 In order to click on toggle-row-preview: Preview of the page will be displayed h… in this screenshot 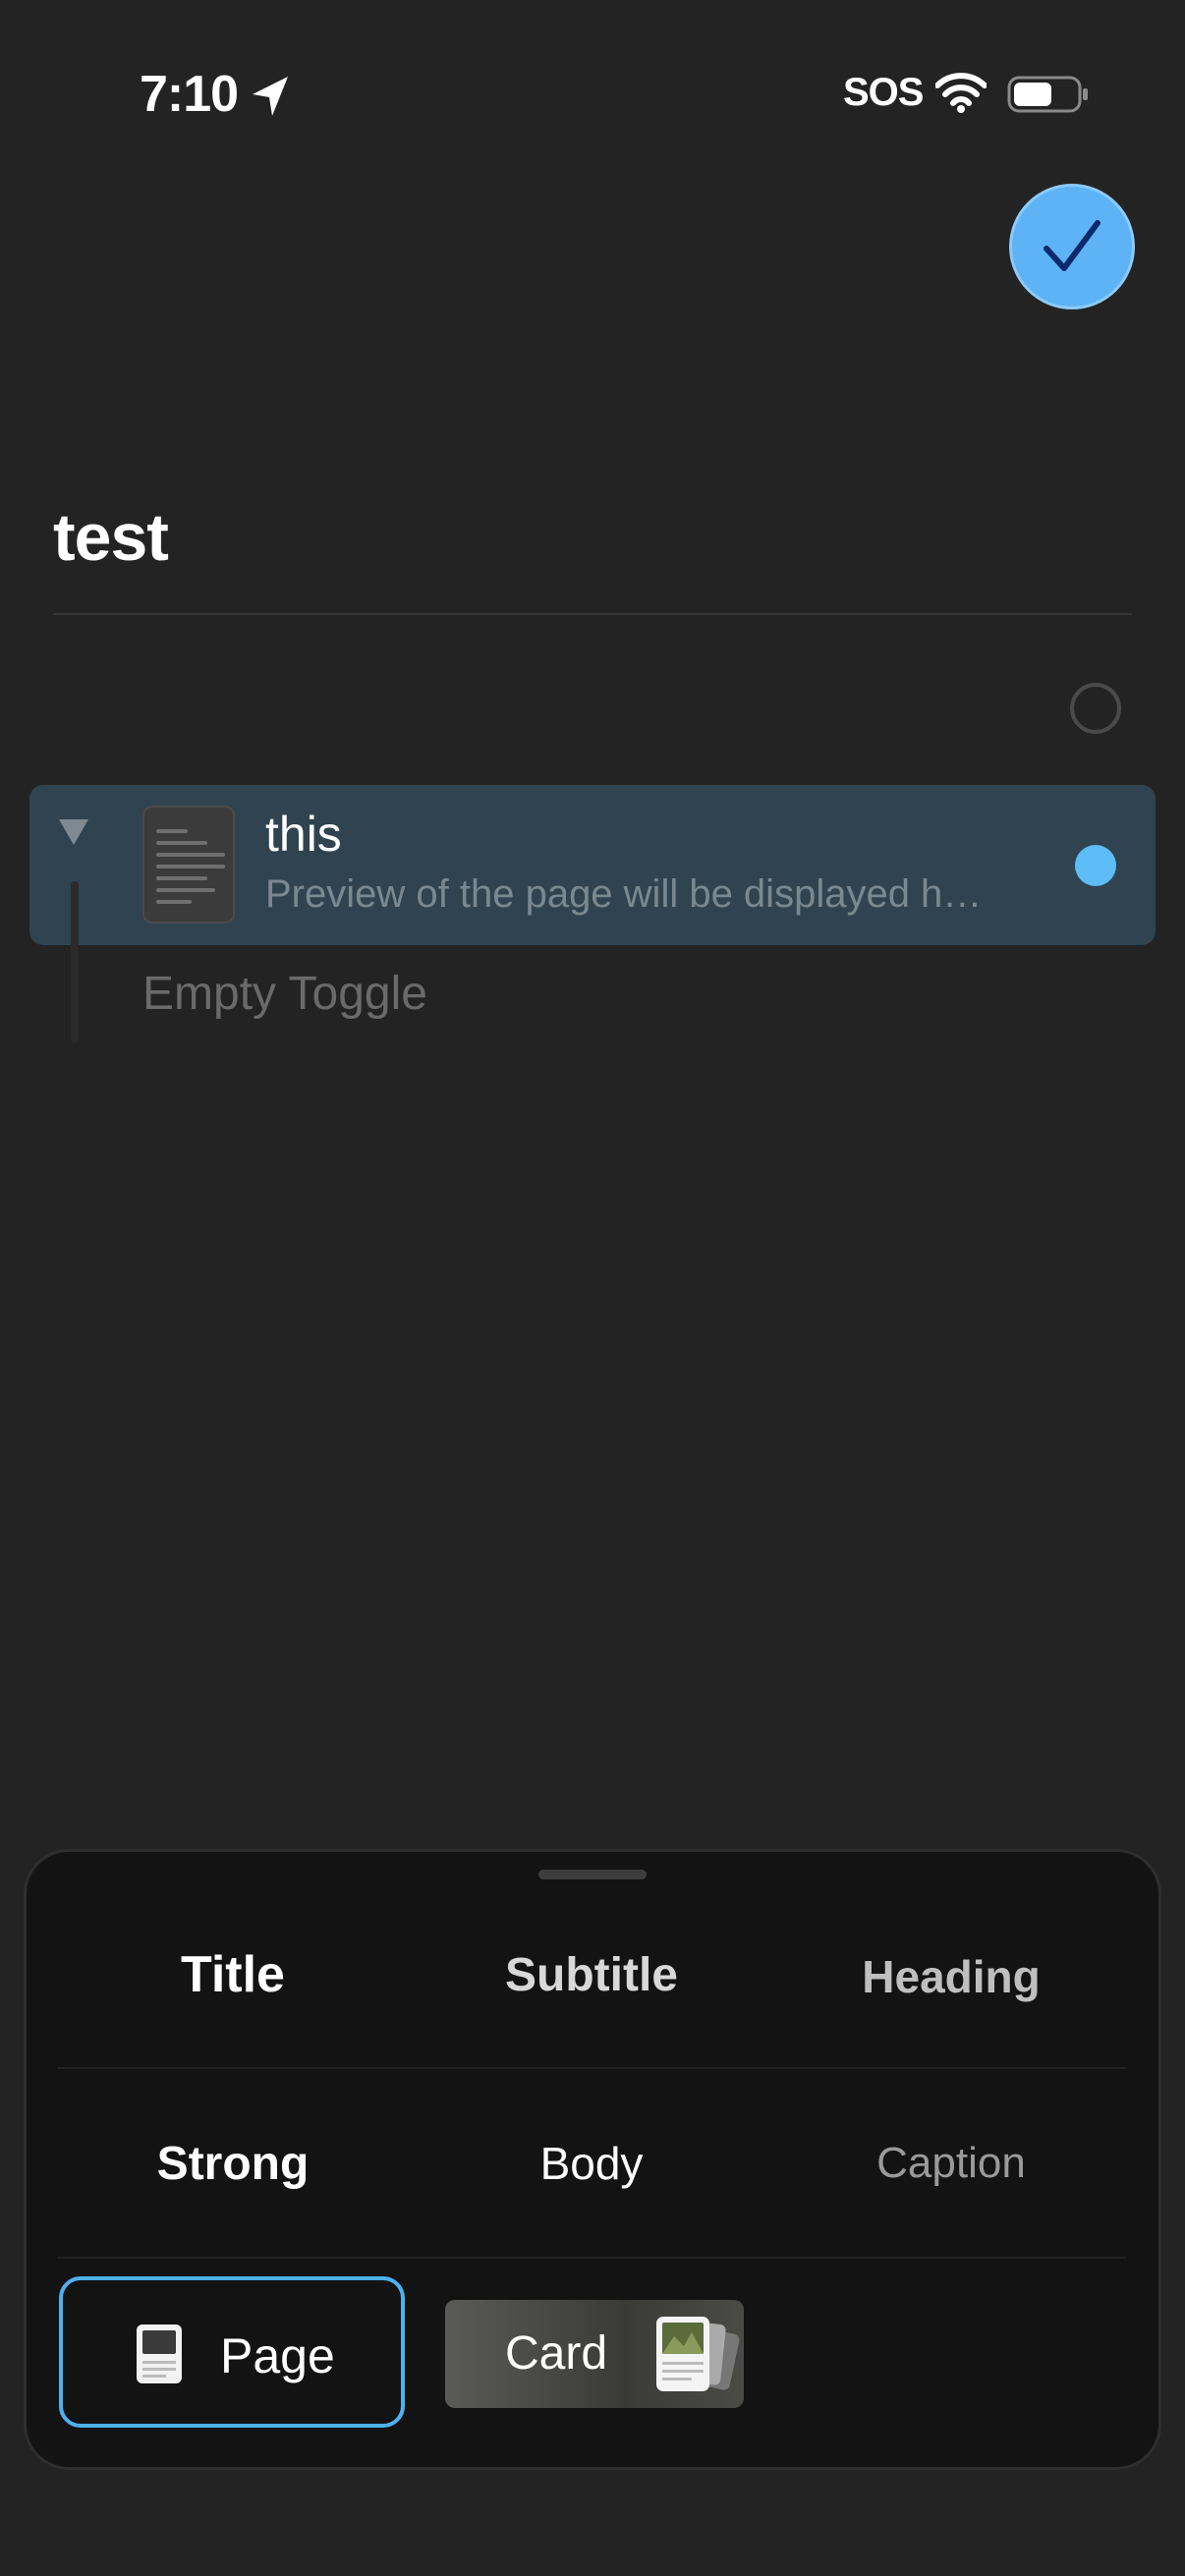, I will do `click(624, 894)`.